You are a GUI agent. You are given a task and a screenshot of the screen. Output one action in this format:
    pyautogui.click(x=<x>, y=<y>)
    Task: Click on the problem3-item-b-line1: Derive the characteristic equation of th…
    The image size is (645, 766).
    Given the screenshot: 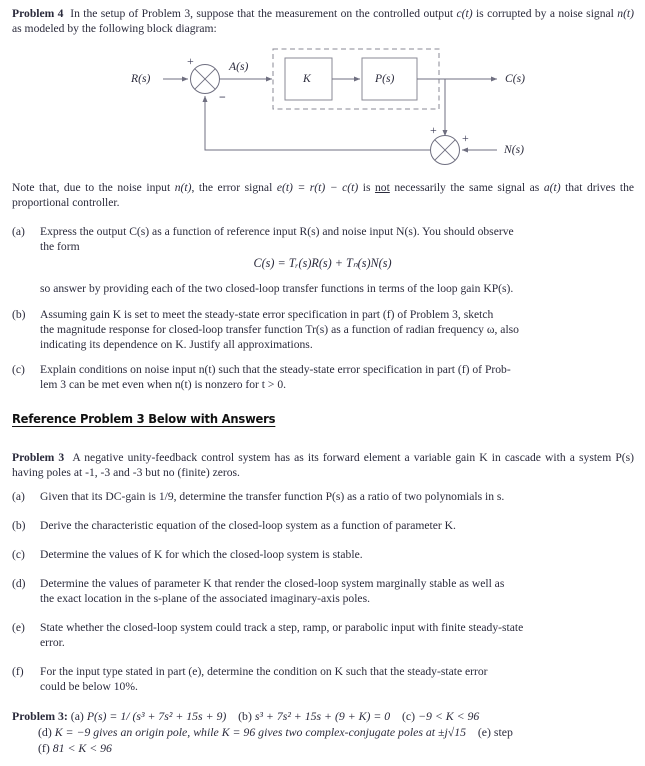 What is the action you would take?
    pyautogui.click(x=248, y=525)
    